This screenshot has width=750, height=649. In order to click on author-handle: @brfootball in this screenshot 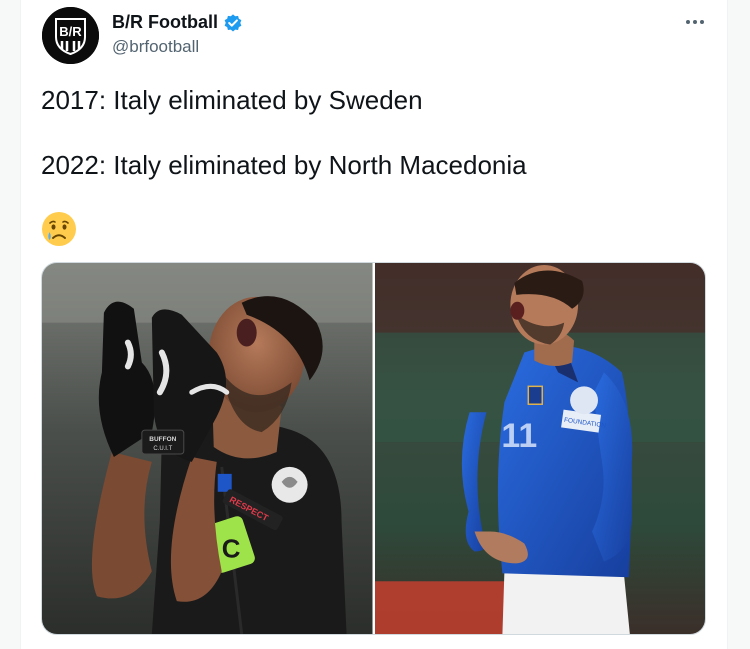, I will do `click(155, 47)`.